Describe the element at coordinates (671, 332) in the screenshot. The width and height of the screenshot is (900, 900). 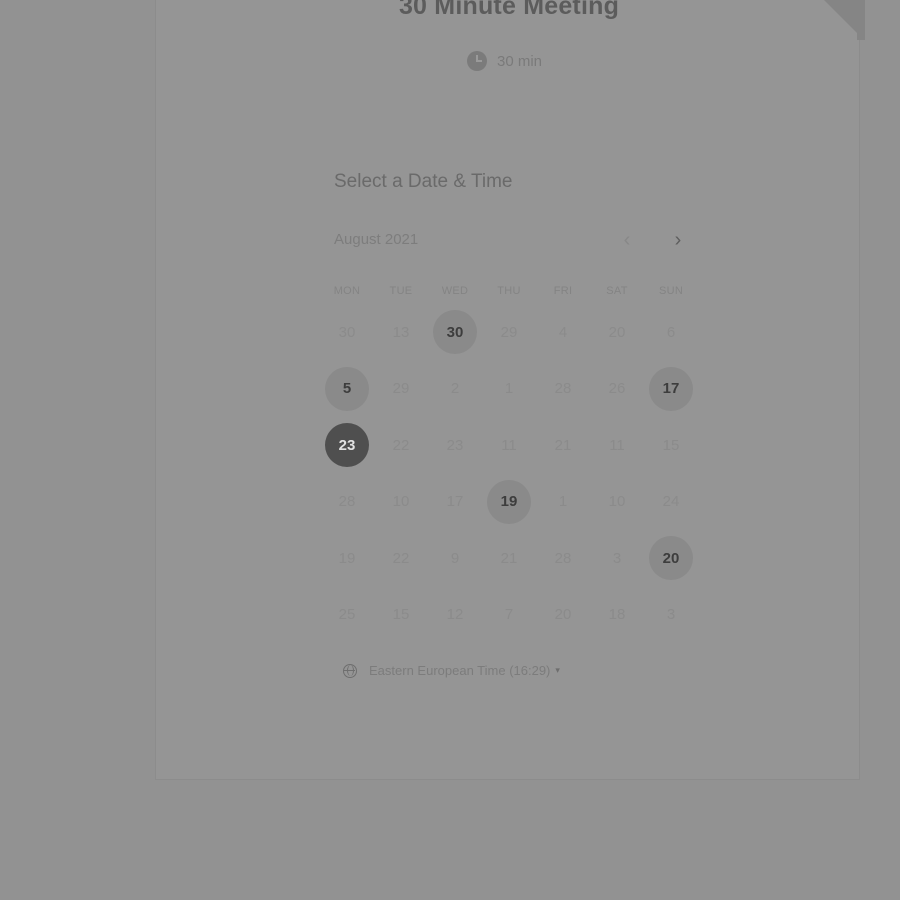
I see `calendar-day: 6` at that location.